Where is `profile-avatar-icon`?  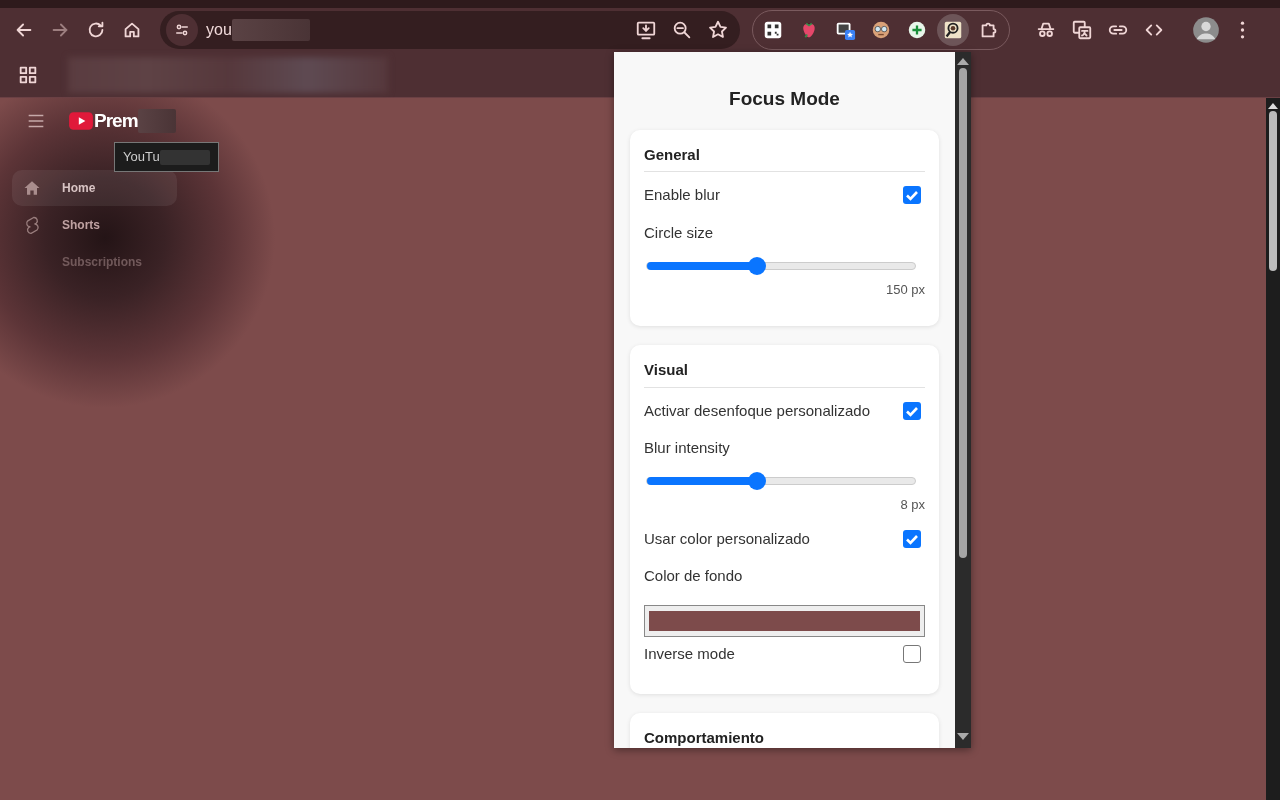 profile-avatar-icon is located at coordinates (1206, 30).